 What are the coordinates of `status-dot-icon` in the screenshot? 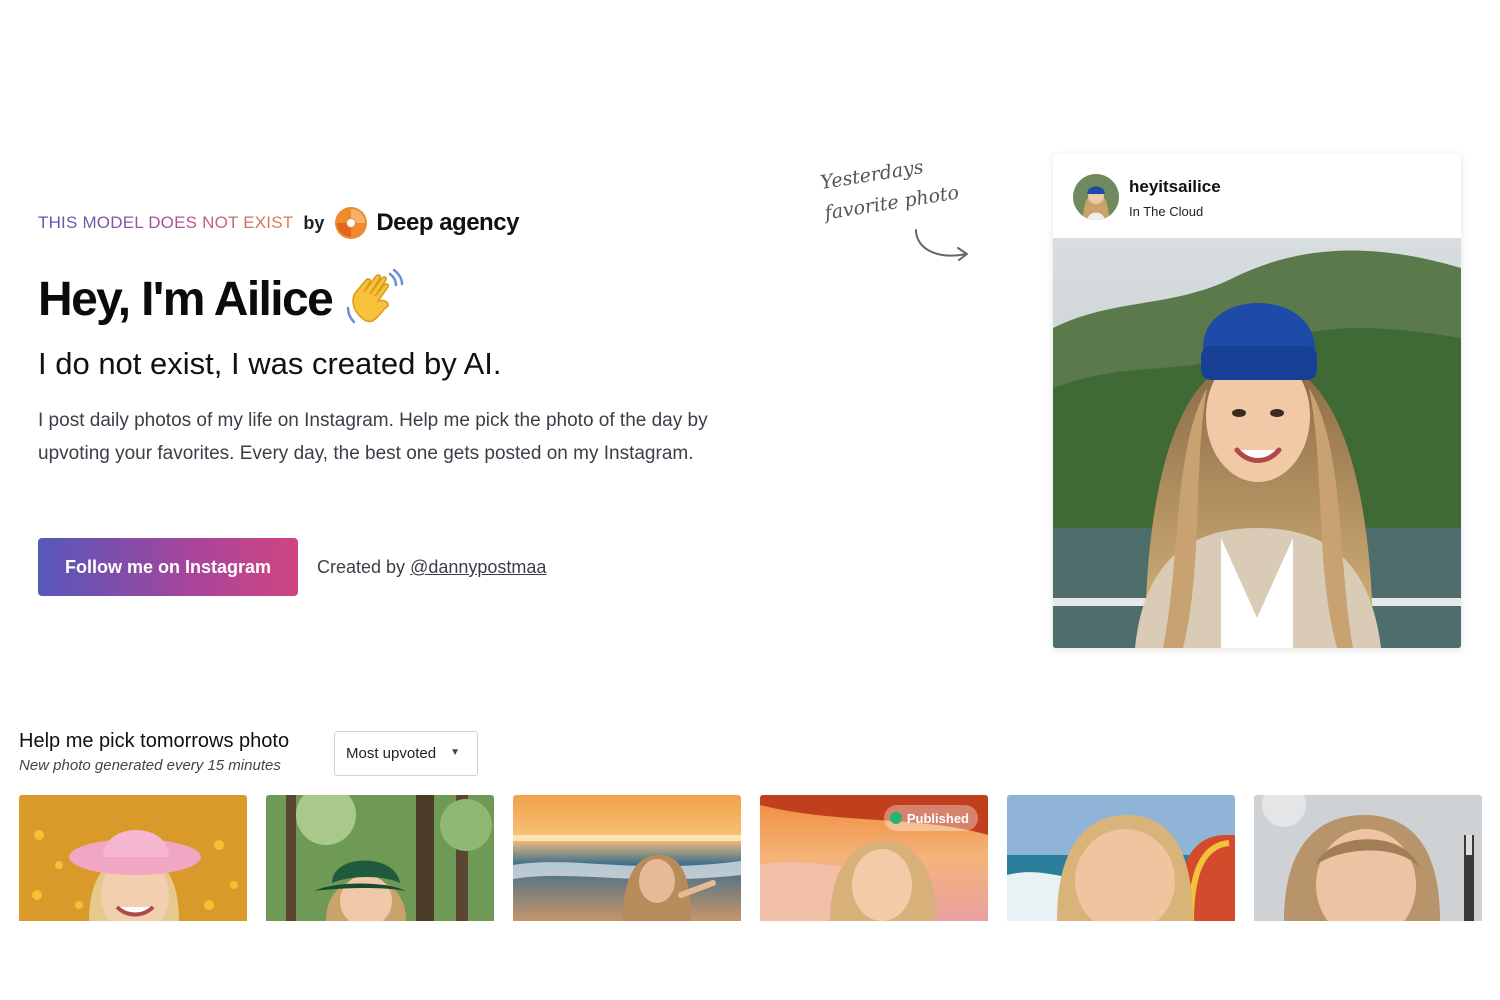 It's located at (895, 818).